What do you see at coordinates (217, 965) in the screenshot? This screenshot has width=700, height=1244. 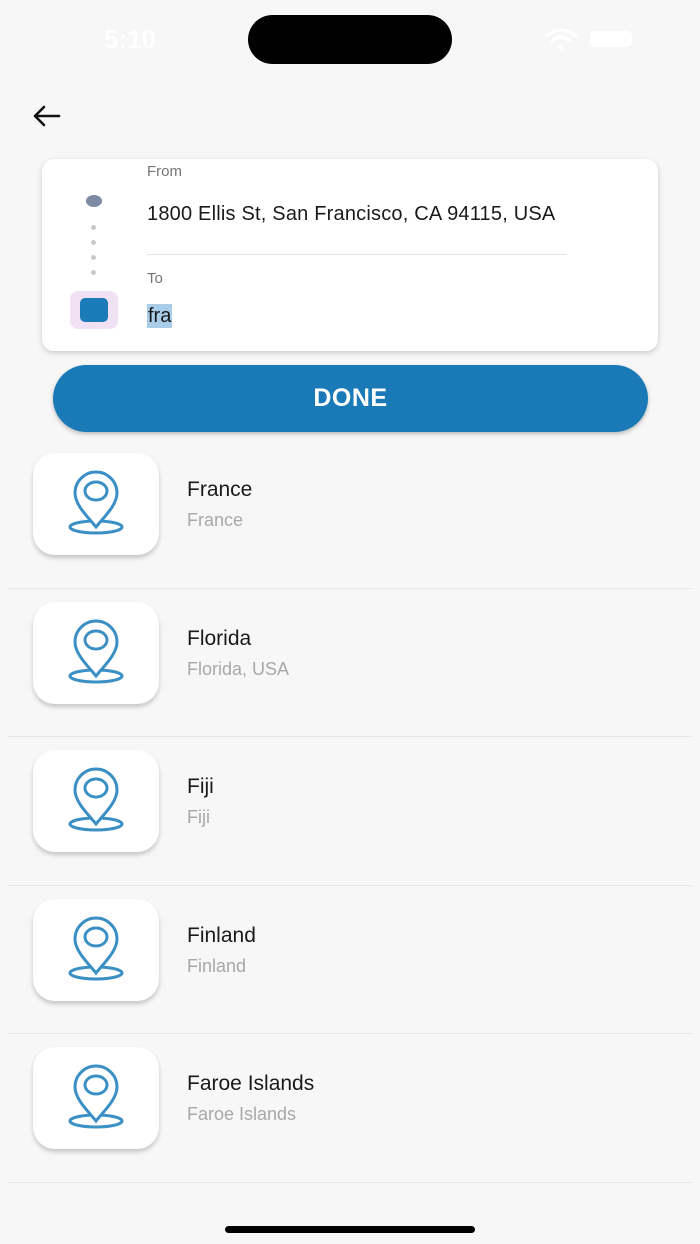 I see `result-subtitle: Finland` at bounding box center [217, 965].